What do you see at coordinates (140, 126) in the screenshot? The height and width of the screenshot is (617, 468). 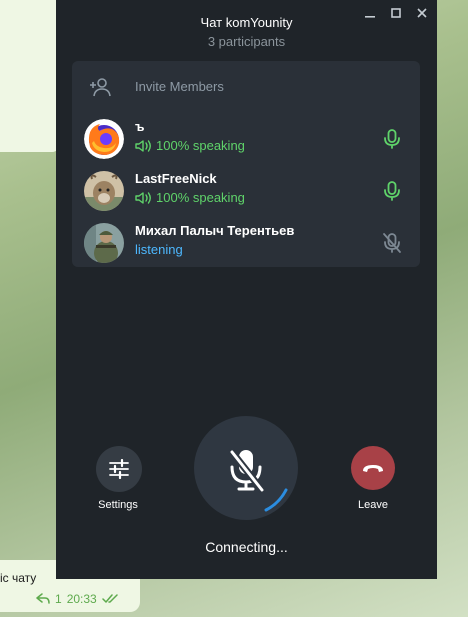 I see `participant-name: ъ` at bounding box center [140, 126].